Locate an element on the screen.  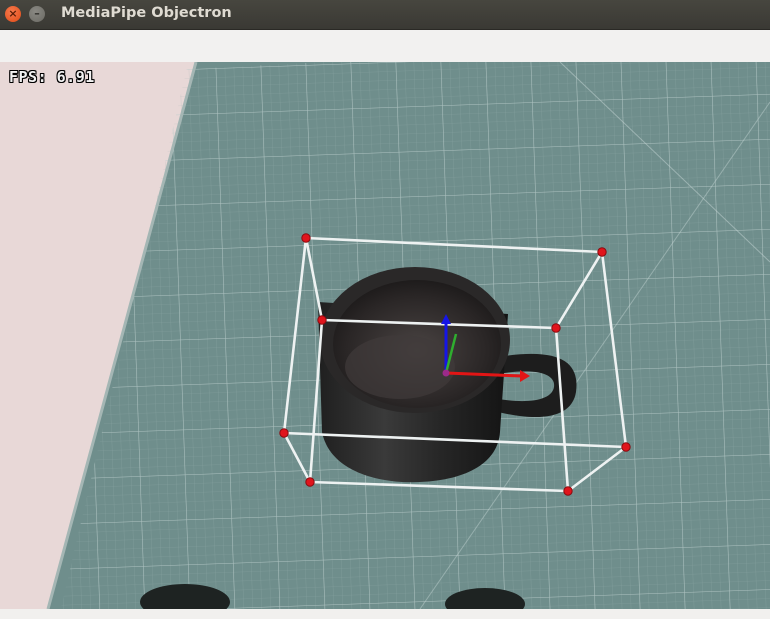
close-icon: × is located at coordinates (13, 13).